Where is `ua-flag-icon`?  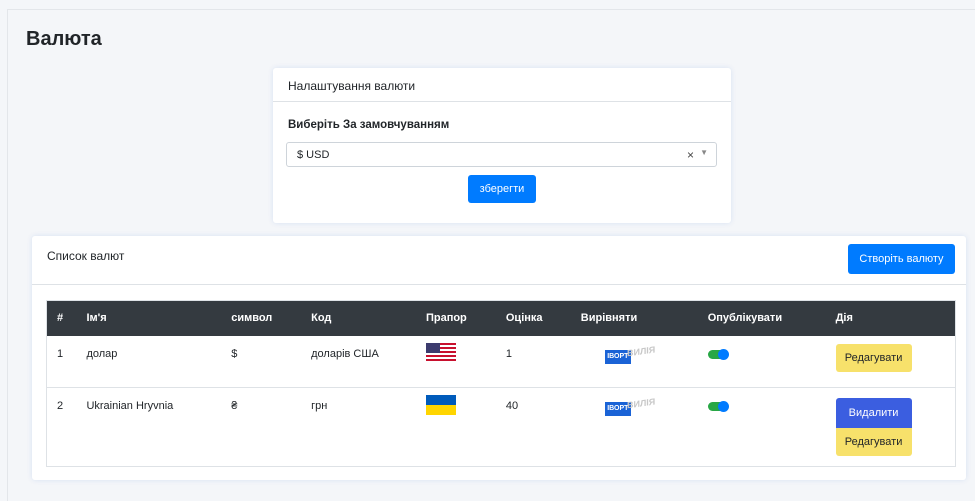
ua-flag-icon is located at coordinates (440, 405).